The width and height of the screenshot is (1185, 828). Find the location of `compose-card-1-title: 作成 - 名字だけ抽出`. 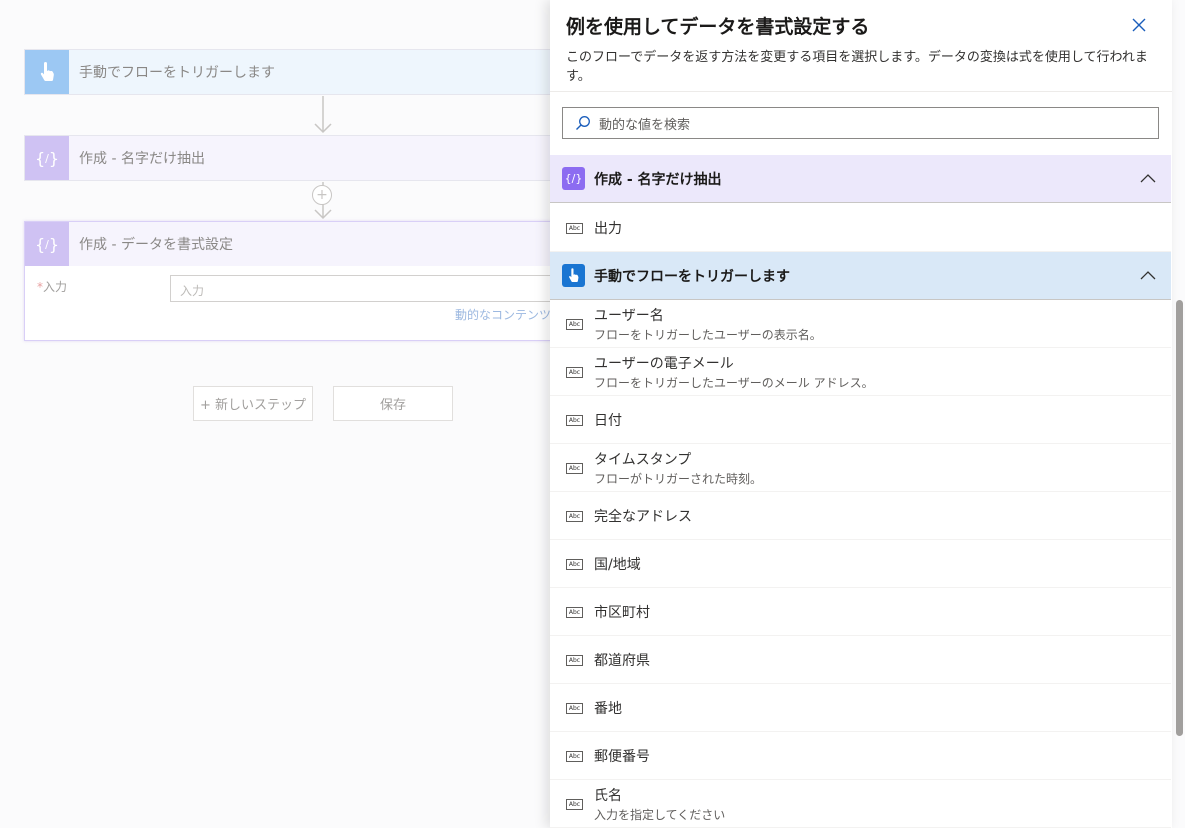

compose-card-1-title: 作成 - 名字だけ抽出 is located at coordinates (142, 159).